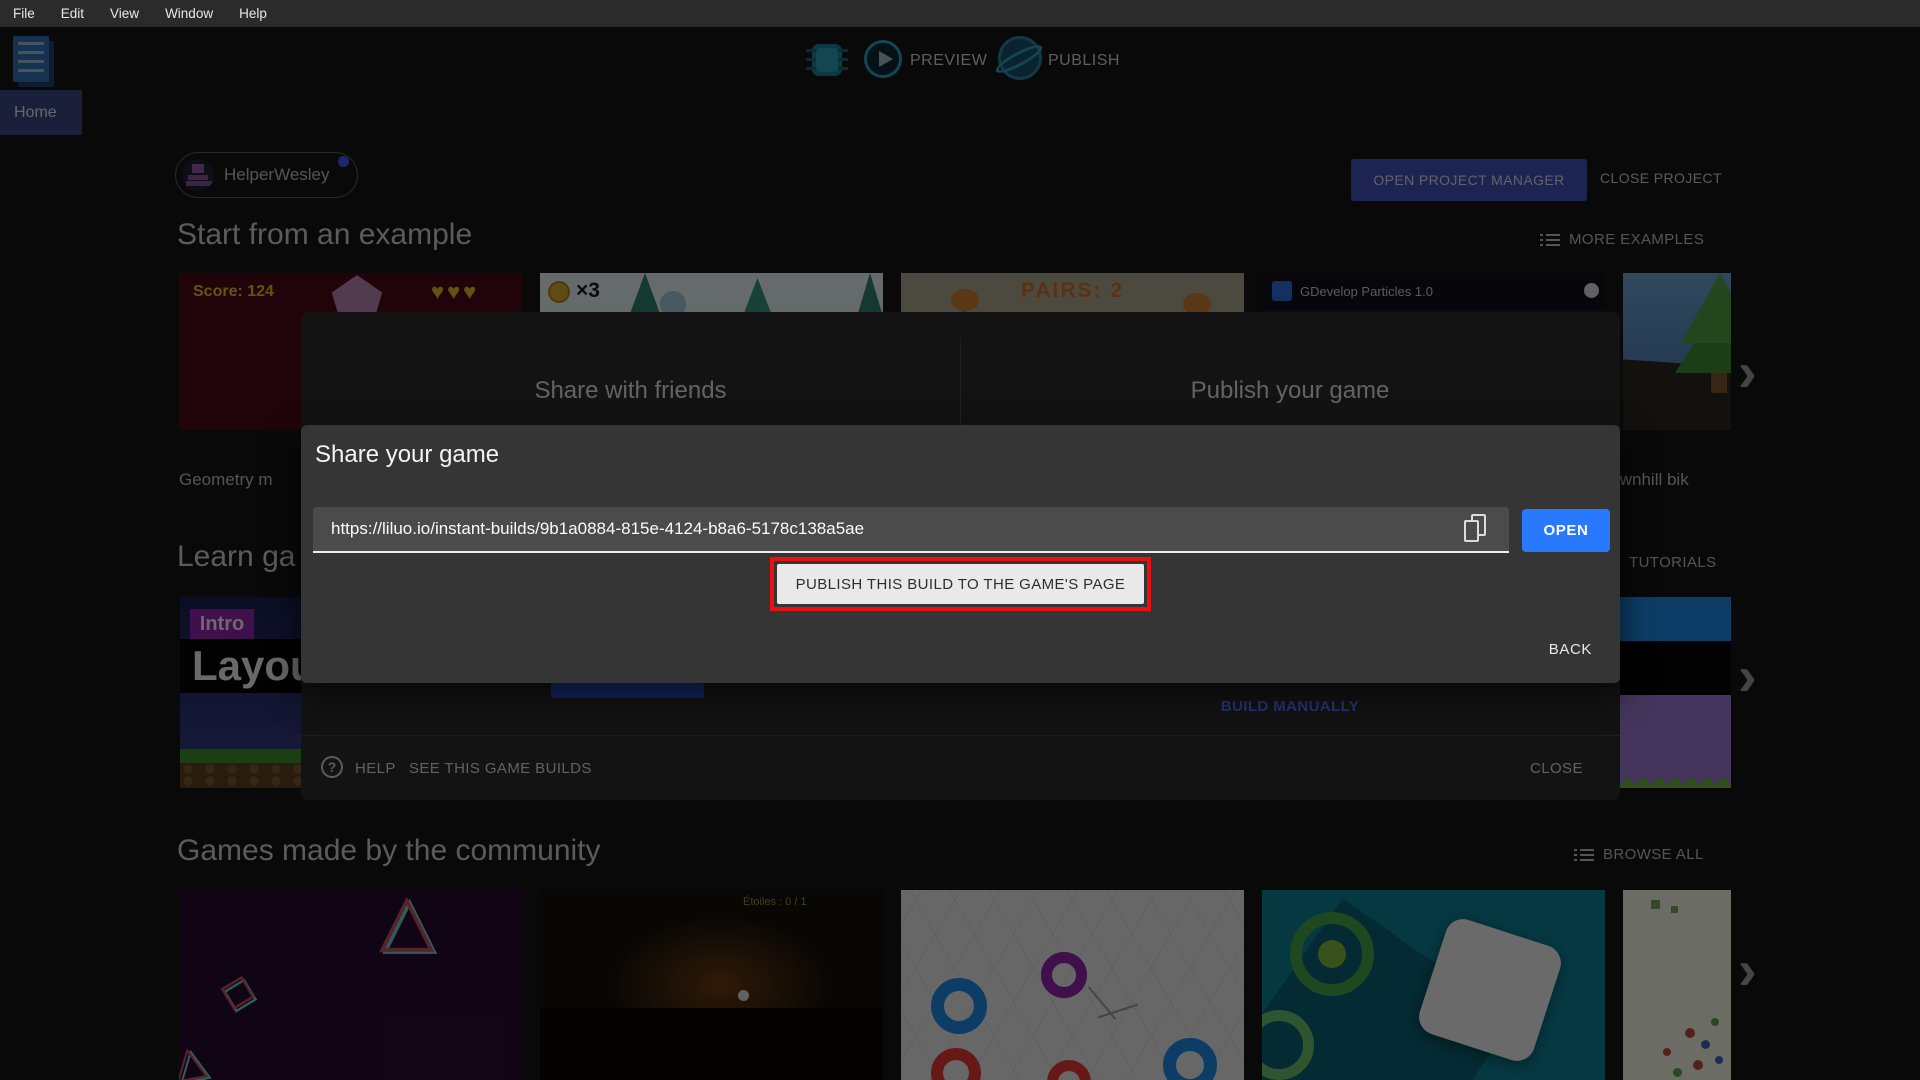 The image size is (1920, 1080). I want to click on publish-build-button: PUBLISH THIS BUILD TO THE GAME'S PAGE, so click(960, 584).